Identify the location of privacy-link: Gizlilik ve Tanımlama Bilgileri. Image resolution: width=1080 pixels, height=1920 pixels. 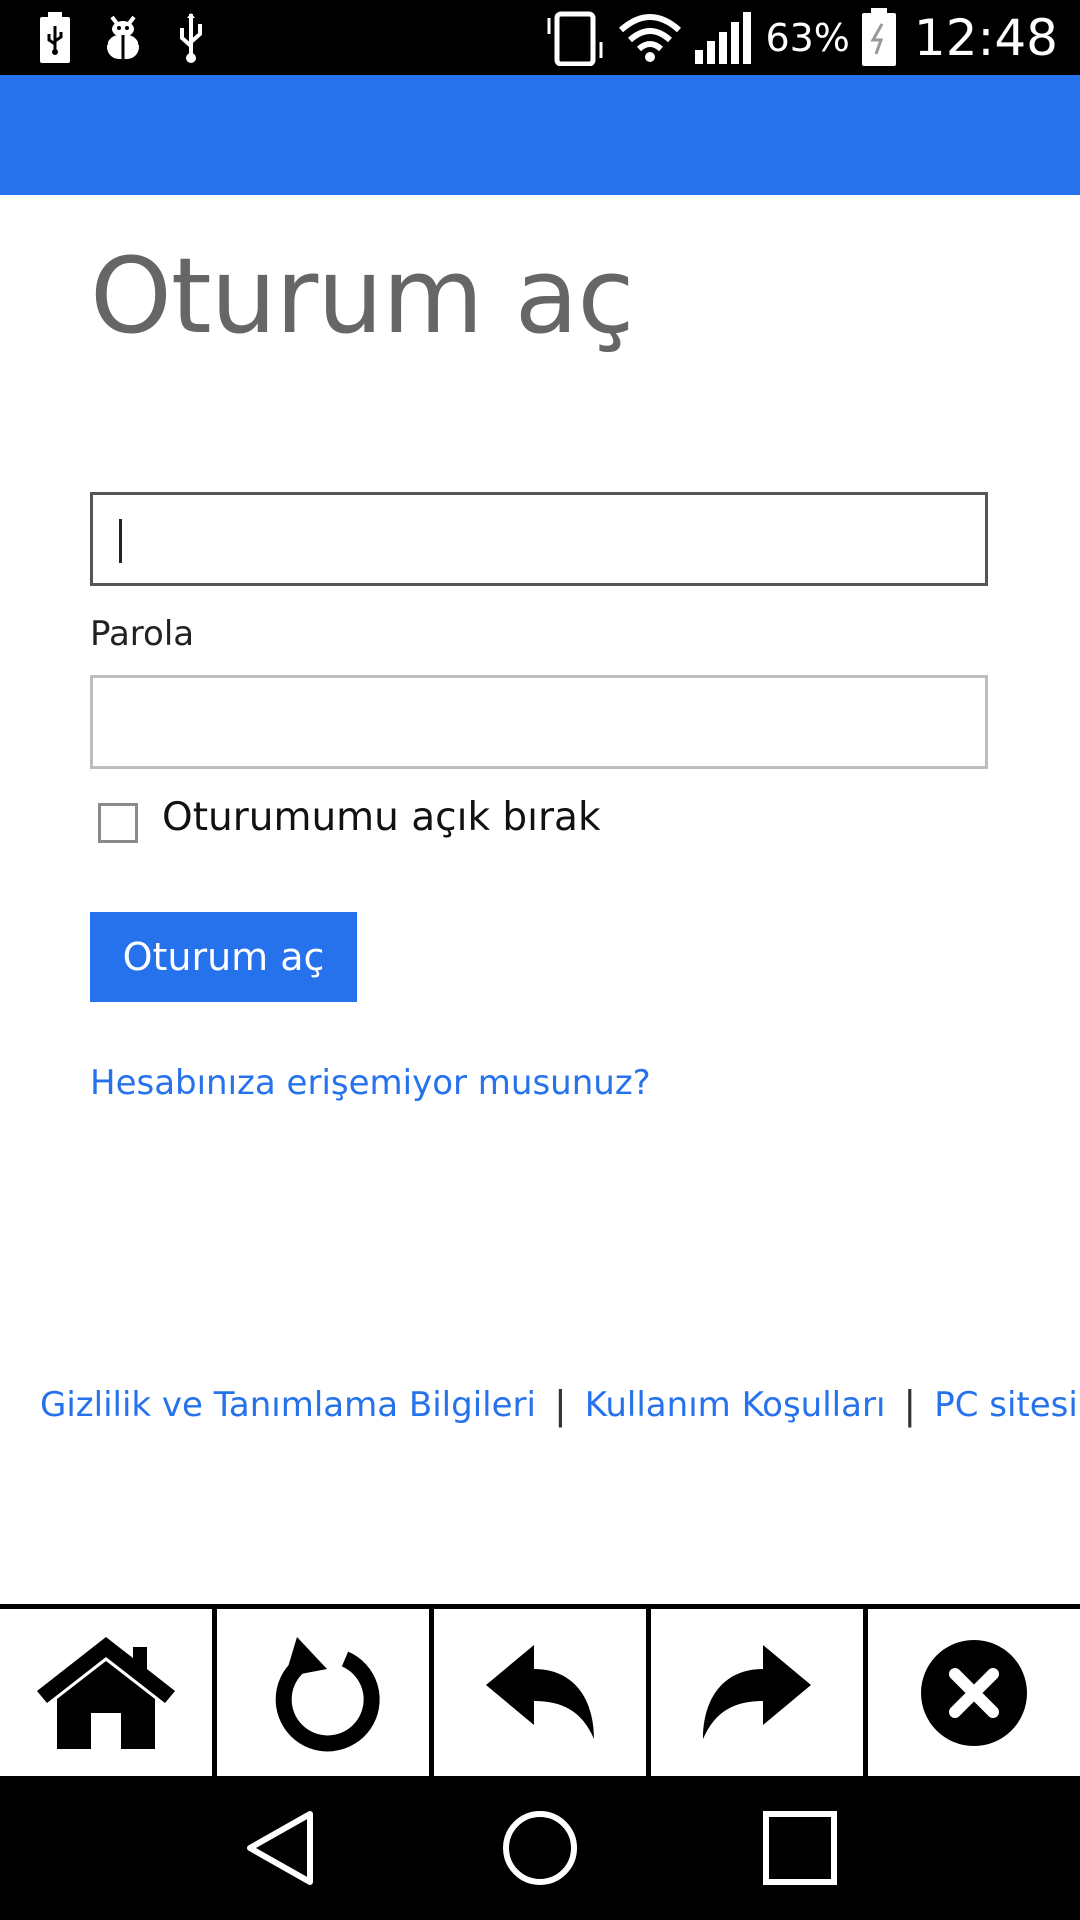
(288, 1405).